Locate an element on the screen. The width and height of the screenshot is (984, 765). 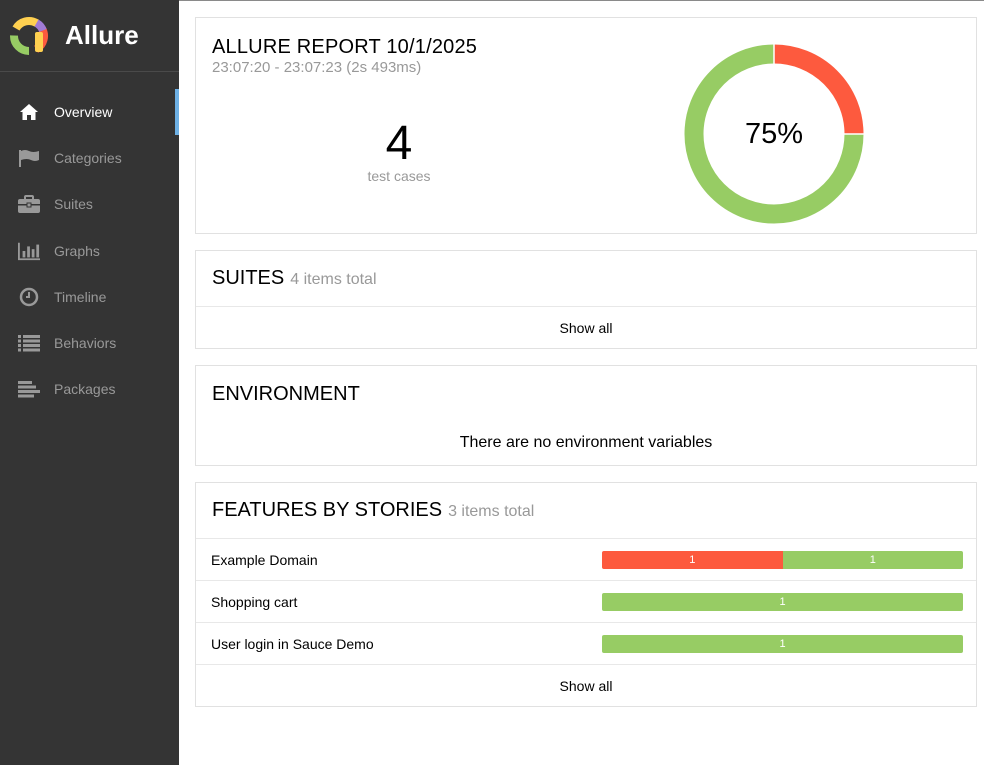
features-header: FEATURES BY STORIES 3 items total is located at coordinates (586, 511).